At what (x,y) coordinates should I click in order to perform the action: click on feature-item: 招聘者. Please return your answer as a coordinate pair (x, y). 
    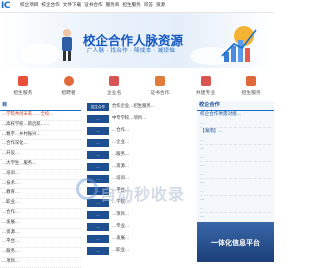
    Looking at the image, I should click on (69, 85).